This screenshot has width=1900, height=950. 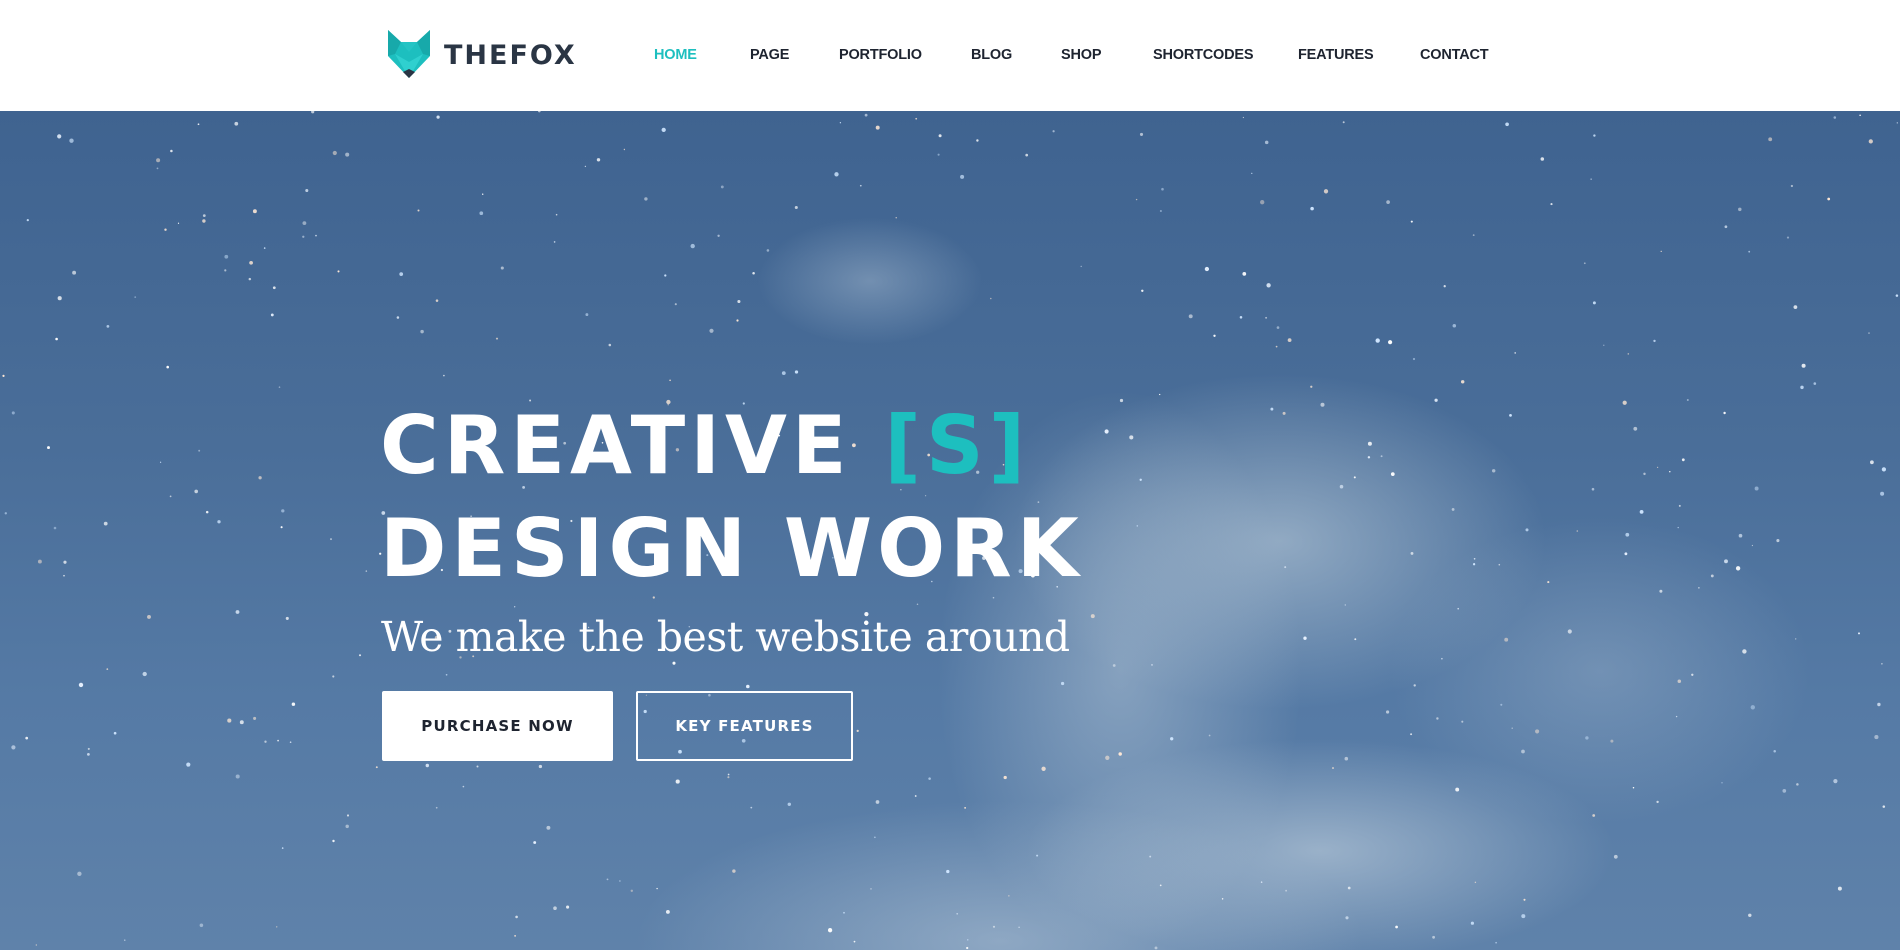 What do you see at coordinates (1336, 55) in the screenshot?
I see `nav-item-features: FEATURES` at bounding box center [1336, 55].